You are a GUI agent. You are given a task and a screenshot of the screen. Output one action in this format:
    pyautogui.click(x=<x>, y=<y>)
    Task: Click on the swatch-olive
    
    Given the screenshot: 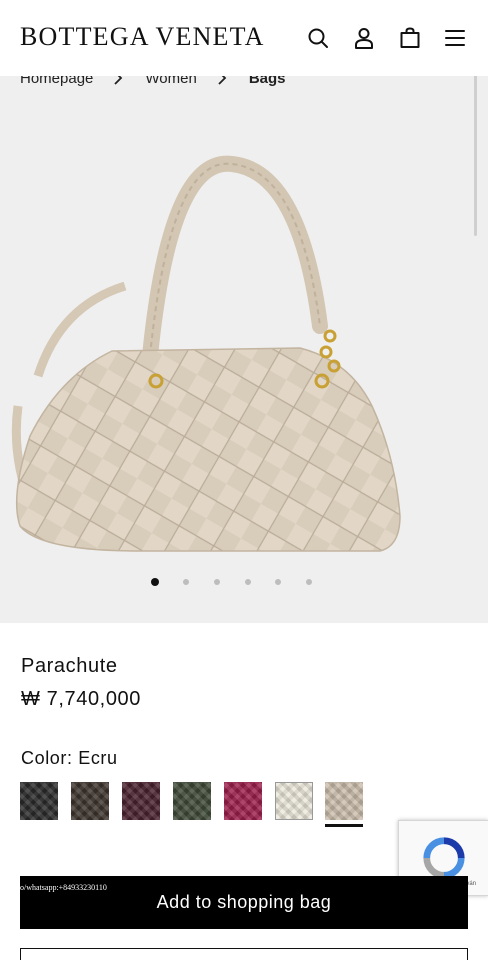 What is the action you would take?
    pyautogui.click(x=192, y=801)
    